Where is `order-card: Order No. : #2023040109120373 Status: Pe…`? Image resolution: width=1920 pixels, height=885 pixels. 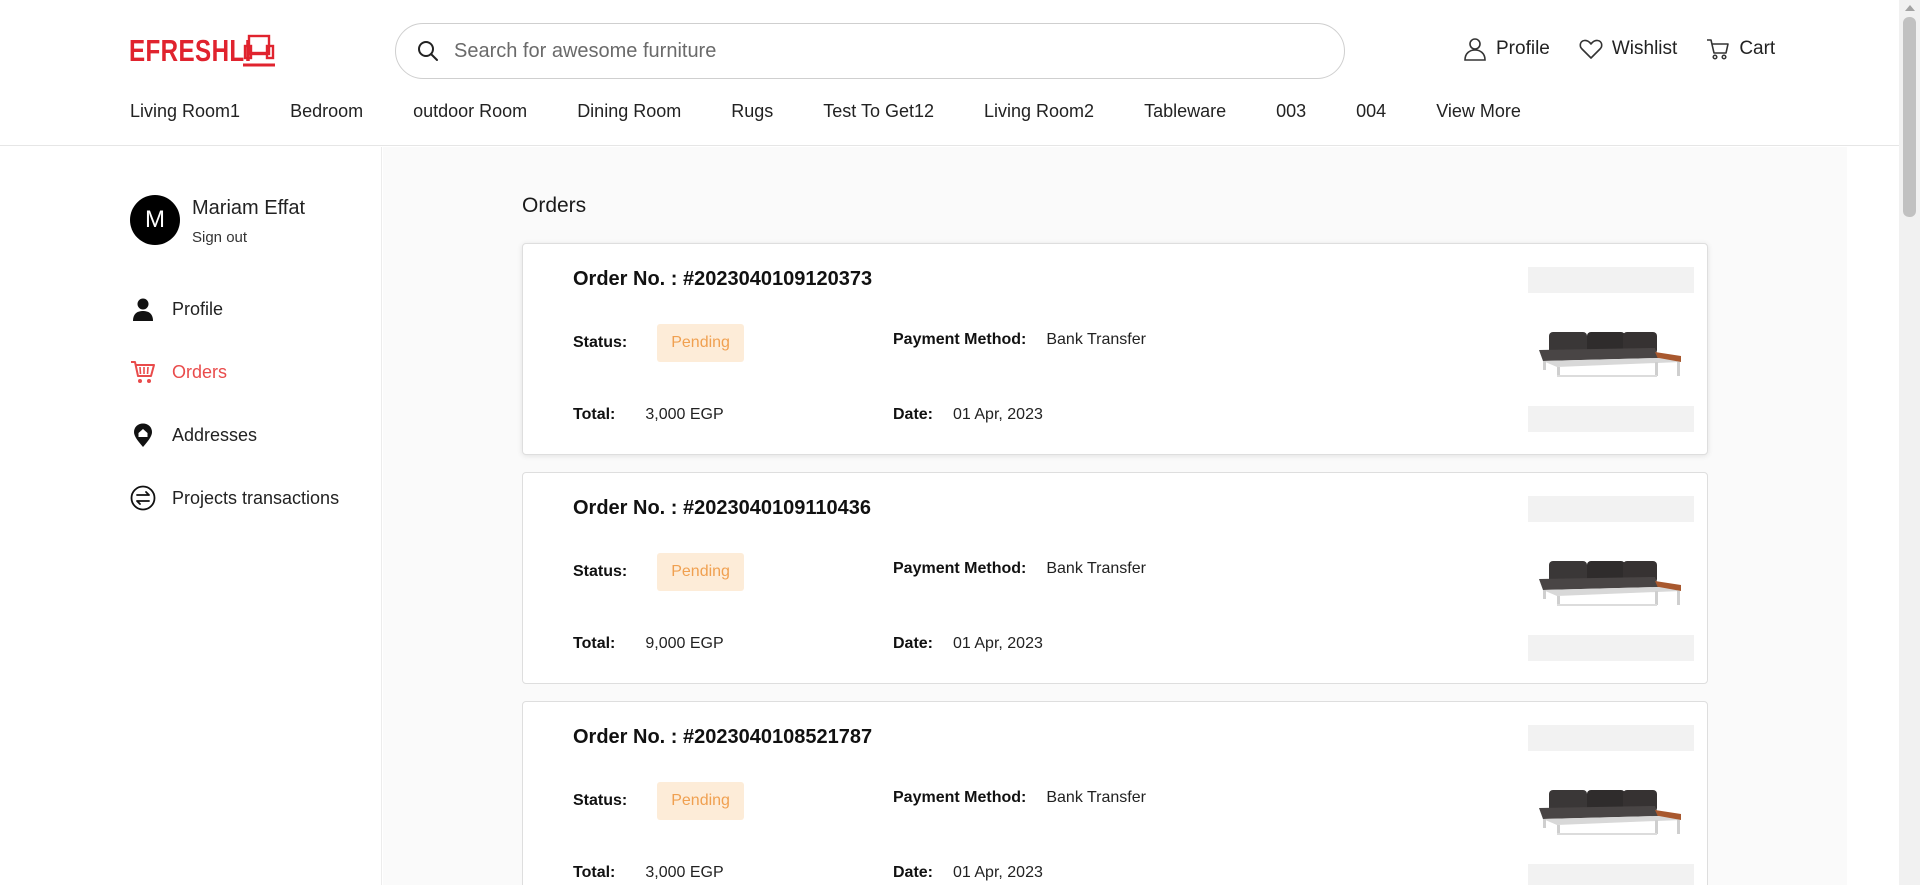 order-card: Order No. : #2023040109120373 Status: Pe… is located at coordinates (1115, 349).